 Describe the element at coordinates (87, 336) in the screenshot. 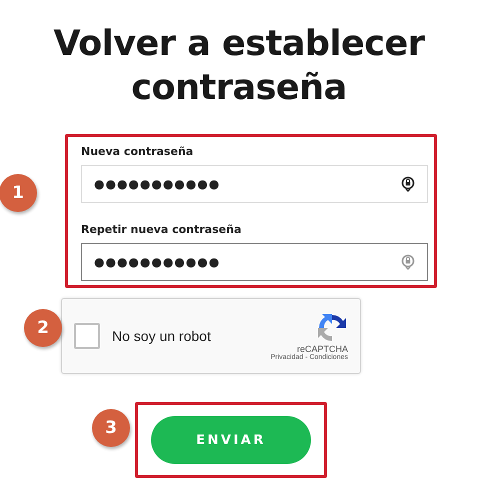

I see `captcha-checkbox` at that location.